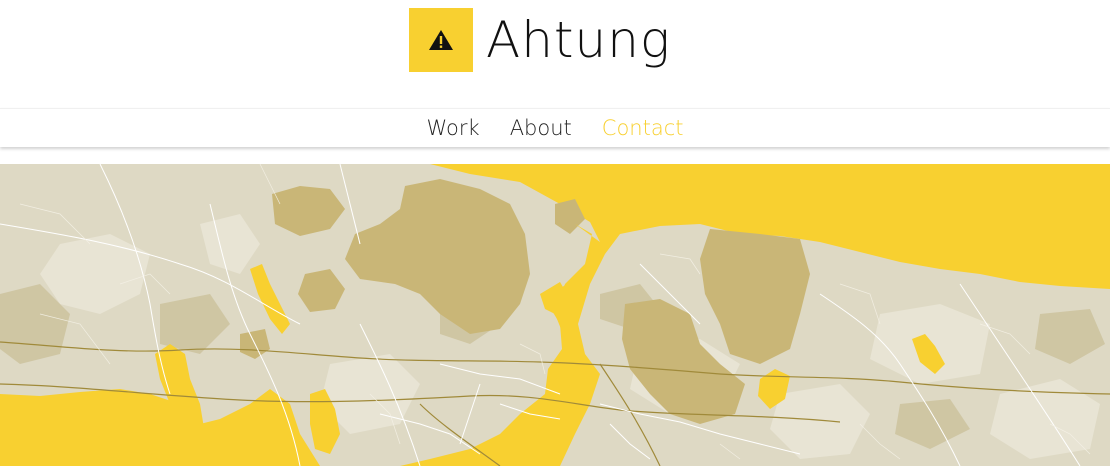 This screenshot has height=466, width=1110. I want to click on main-nav: Work About Contact, so click(555, 127).